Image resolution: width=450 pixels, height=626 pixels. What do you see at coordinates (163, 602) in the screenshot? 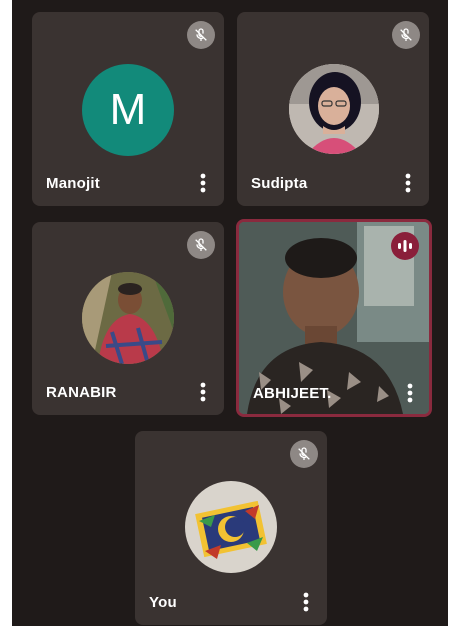
I see `participant-name: You` at bounding box center [163, 602].